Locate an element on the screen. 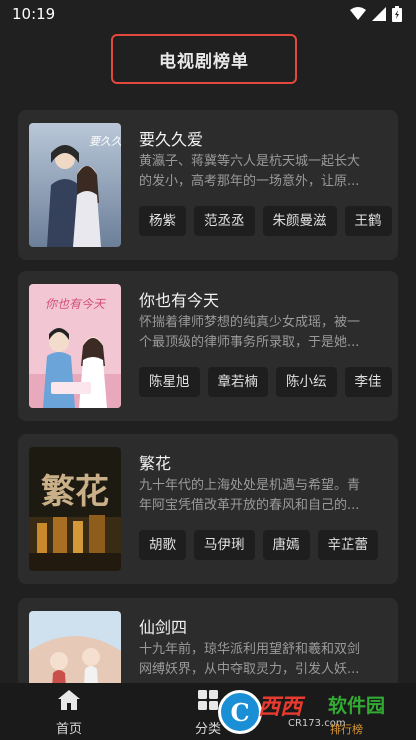 The image size is (416, 740). poster-title-text: 你也有今天 is located at coordinates (76, 304).